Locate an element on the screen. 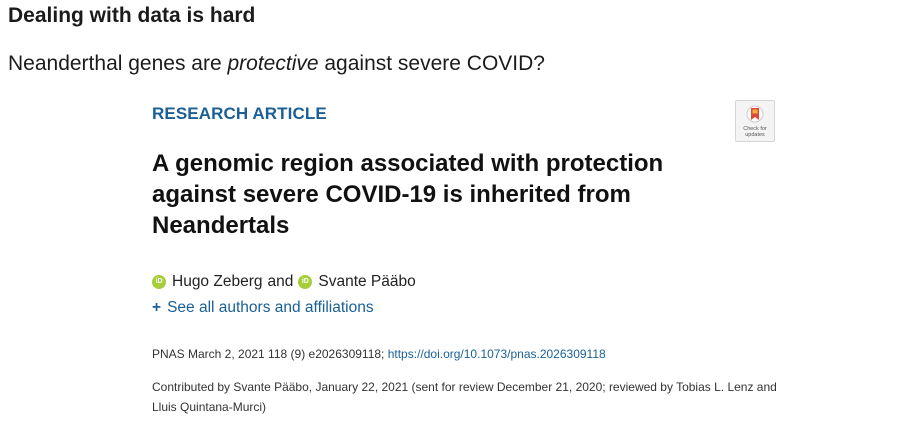 The height and width of the screenshot is (439, 908). check-for-updates-badge: Check for updates is located at coordinates (755, 121).